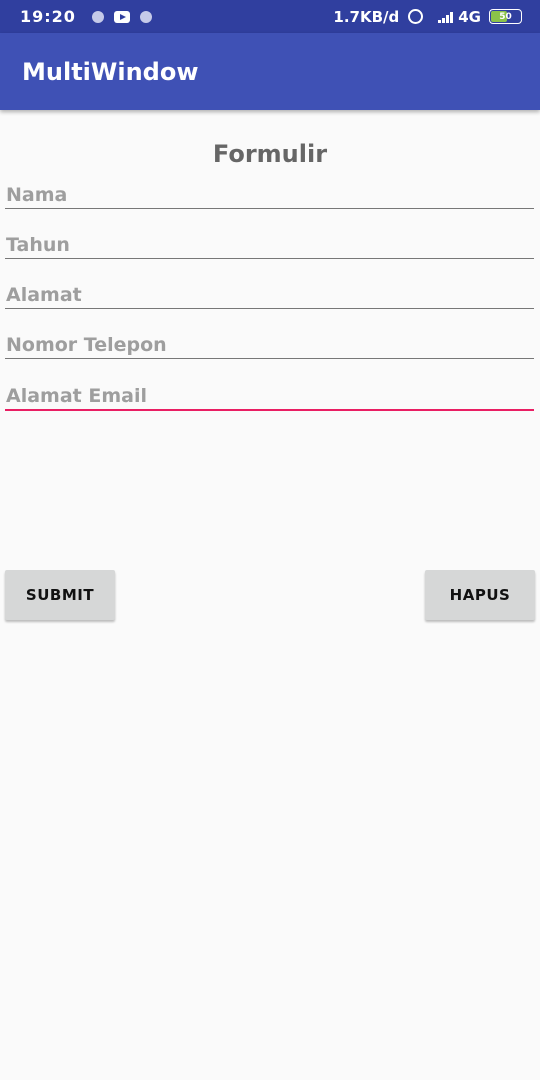 This screenshot has height=1080, width=540. I want to click on address-field-placeholder: Alamat, so click(44, 295).